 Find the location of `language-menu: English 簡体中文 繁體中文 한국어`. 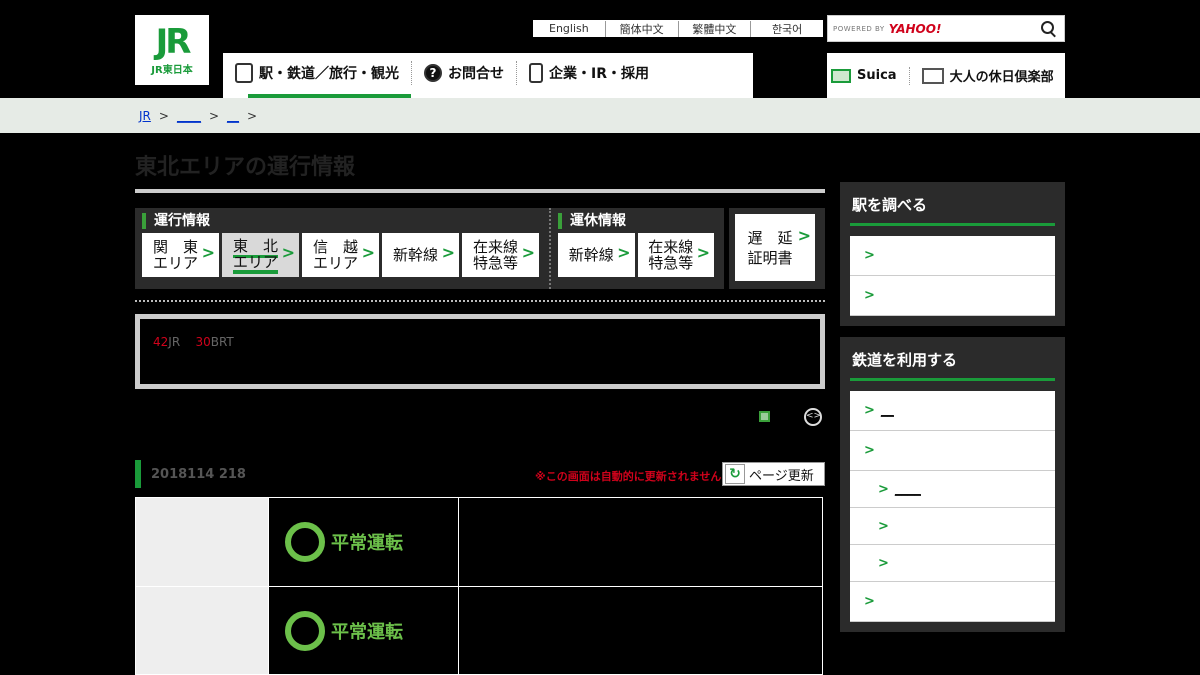

language-menu: English 簡体中文 繁體中文 한국어 is located at coordinates (678, 28).